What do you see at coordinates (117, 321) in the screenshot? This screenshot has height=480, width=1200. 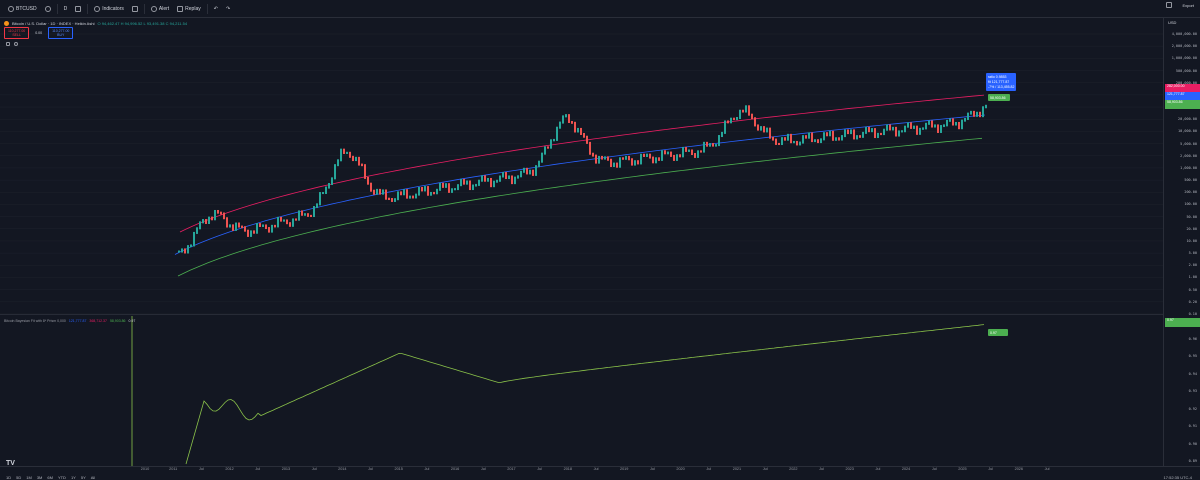 I see `indicator-value-green: 58,903.86` at bounding box center [117, 321].